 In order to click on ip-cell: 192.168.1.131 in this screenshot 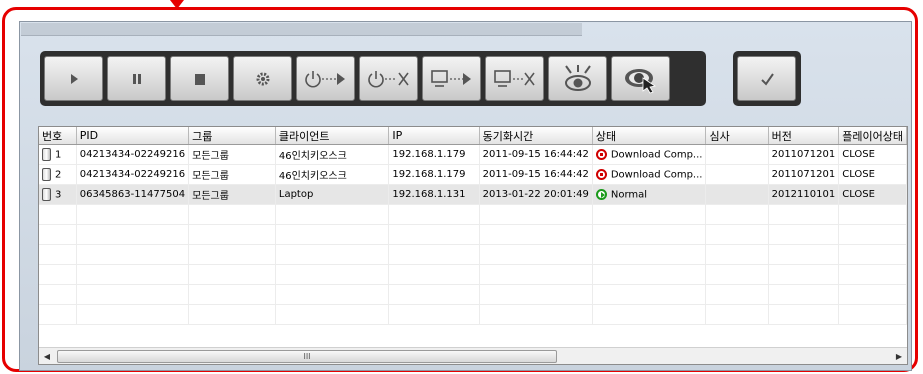, I will do `click(434, 194)`.